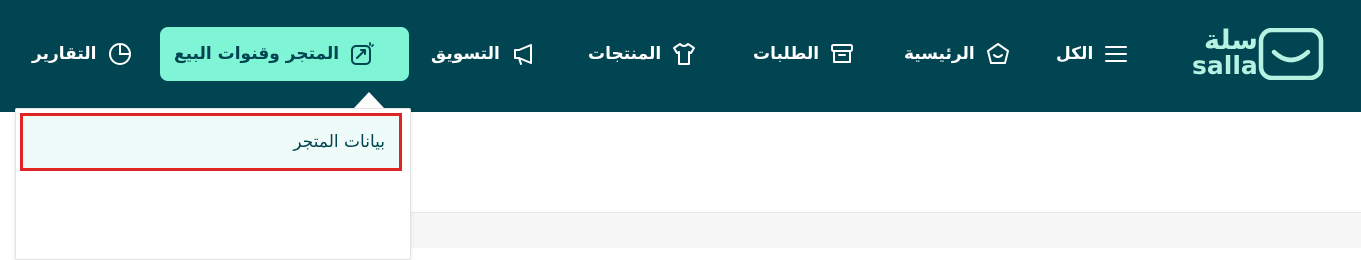 The height and width of the screenshot is (260, 1361). I want to click on nav-item-home: الرئيسية, so click(957, 54).